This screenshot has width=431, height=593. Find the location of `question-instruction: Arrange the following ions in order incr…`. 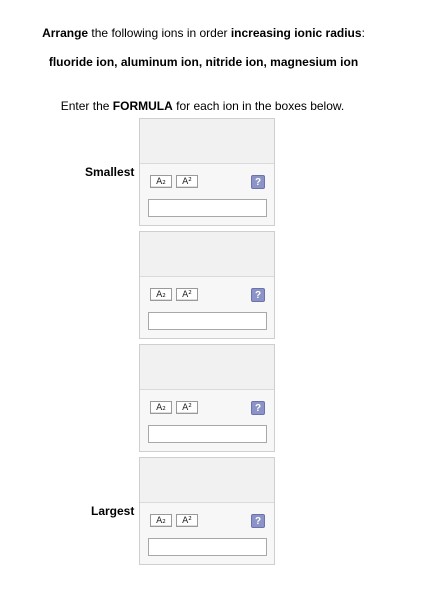

question-instruction: Arrange the following ions in order incr… is located at coordinates (209, 33).